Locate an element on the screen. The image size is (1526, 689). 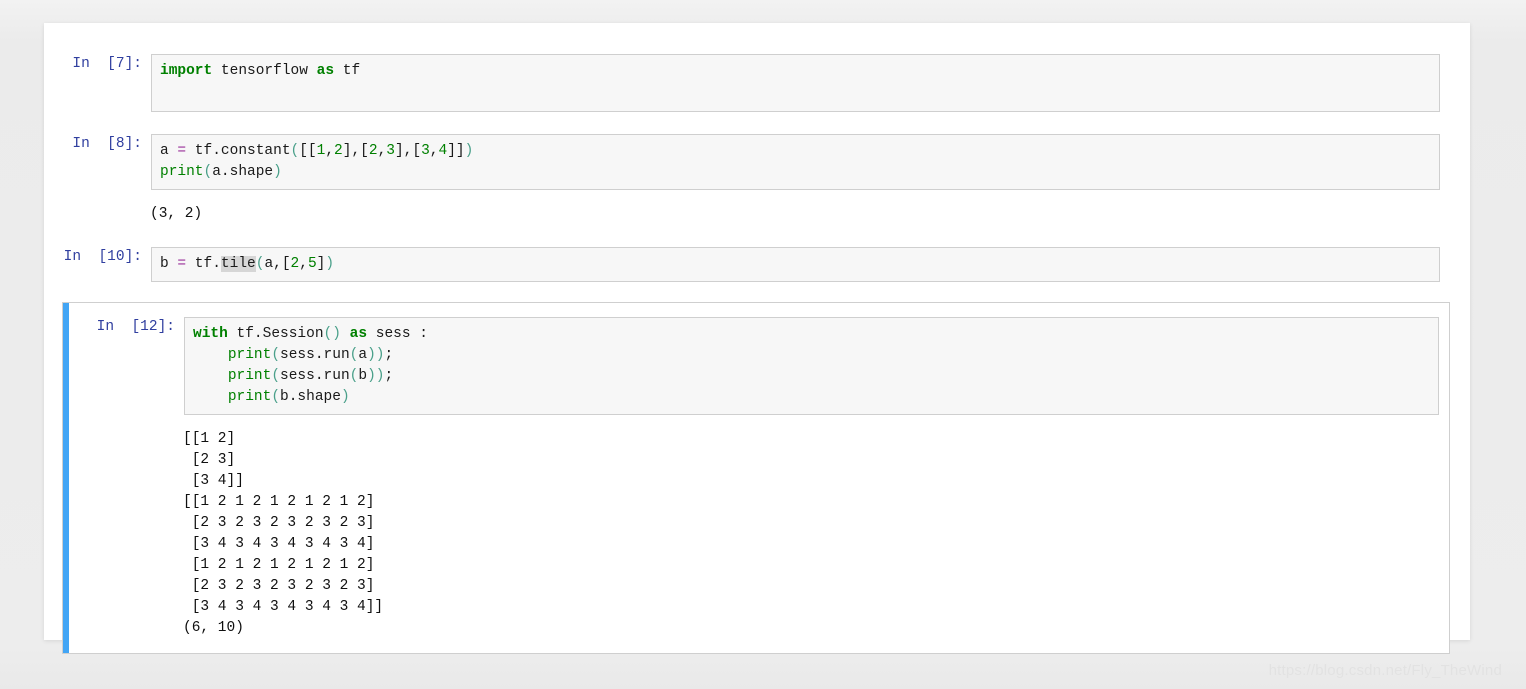
code-token-punctuation: () is located at coordinates (332, 334).